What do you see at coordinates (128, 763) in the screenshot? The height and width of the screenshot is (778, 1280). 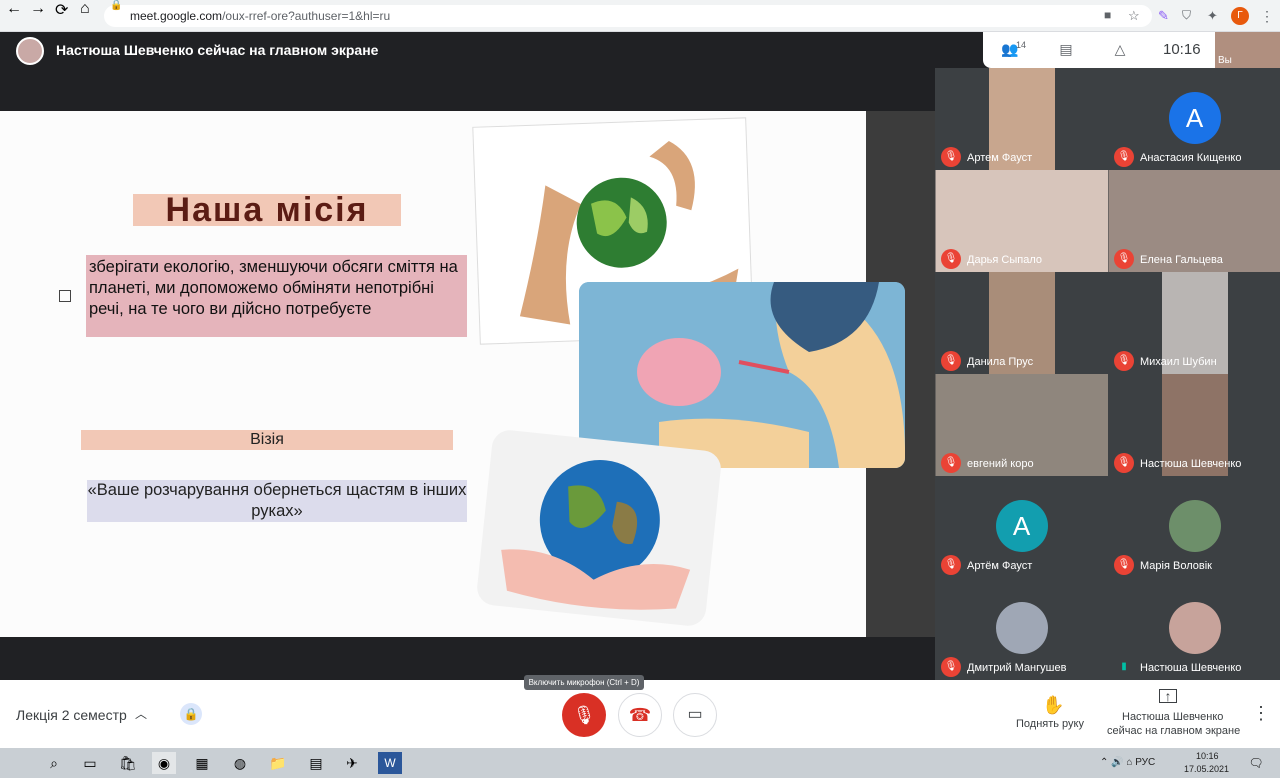 I see `store-icon: 🛍` at bounding box center [128, 763].